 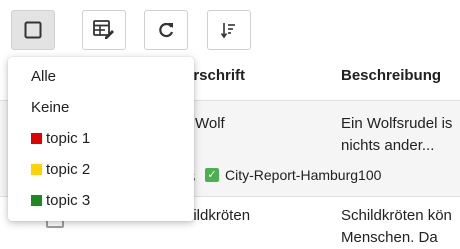 What do you see at coordinates (68, 200) in the screenshot?
I see `menu-item-label: topic 3` at bounding box center [68, 200].